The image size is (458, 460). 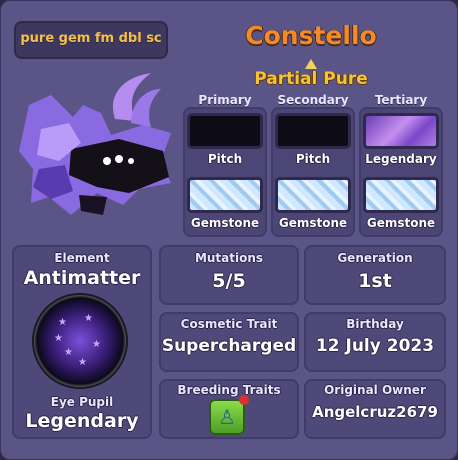 What do you see at coordinates (311, 64) in the screenshot?
I see `star-icon` at bounding box center [311, 64].